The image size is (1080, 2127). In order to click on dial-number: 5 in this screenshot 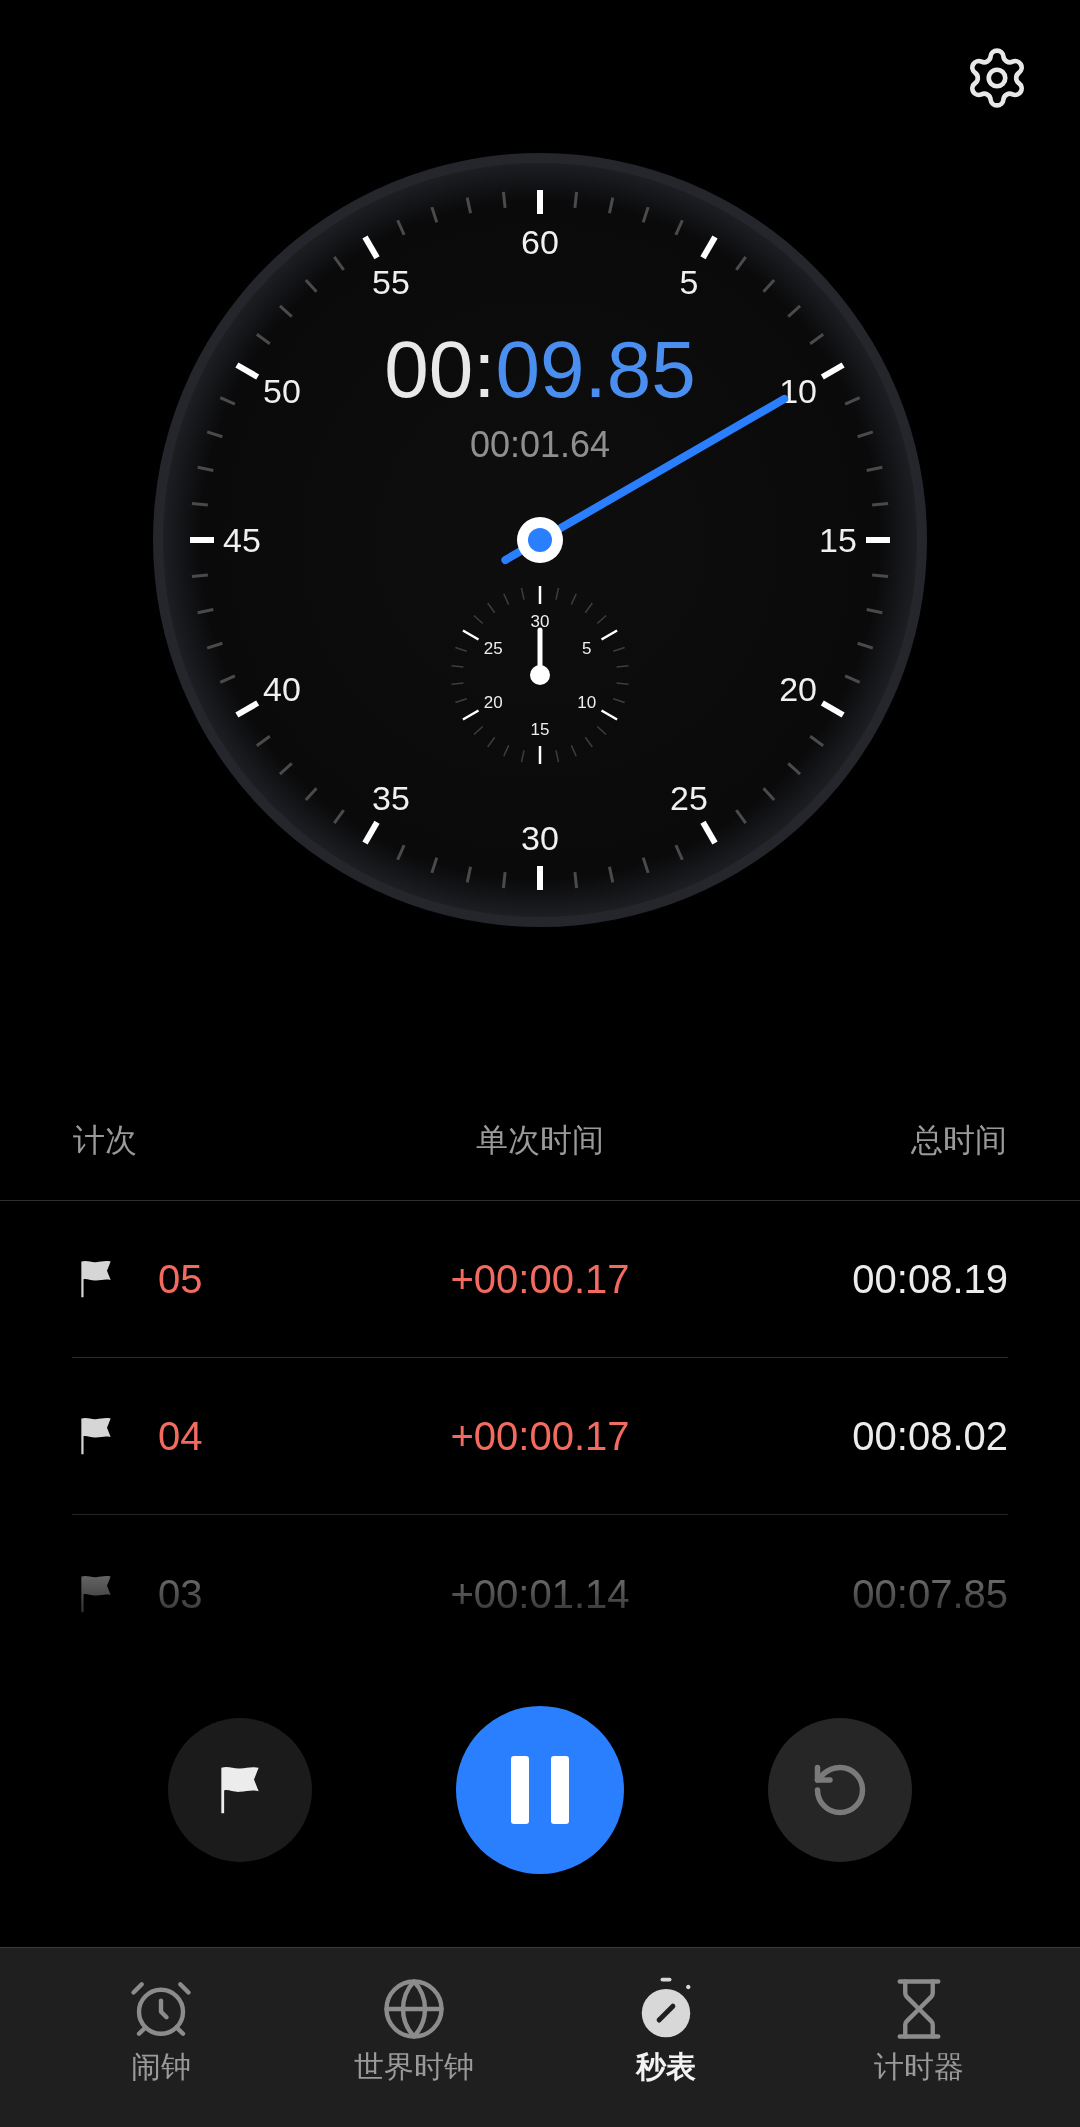, I will do `click(689, 281)`.